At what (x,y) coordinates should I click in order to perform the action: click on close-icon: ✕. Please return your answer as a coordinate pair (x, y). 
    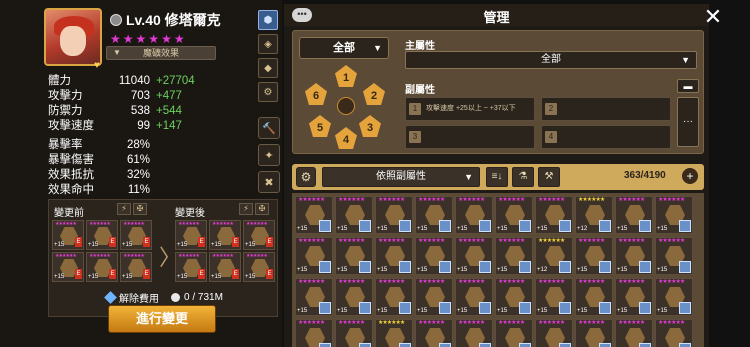
    Looking at the image, I should click on (713, 17).